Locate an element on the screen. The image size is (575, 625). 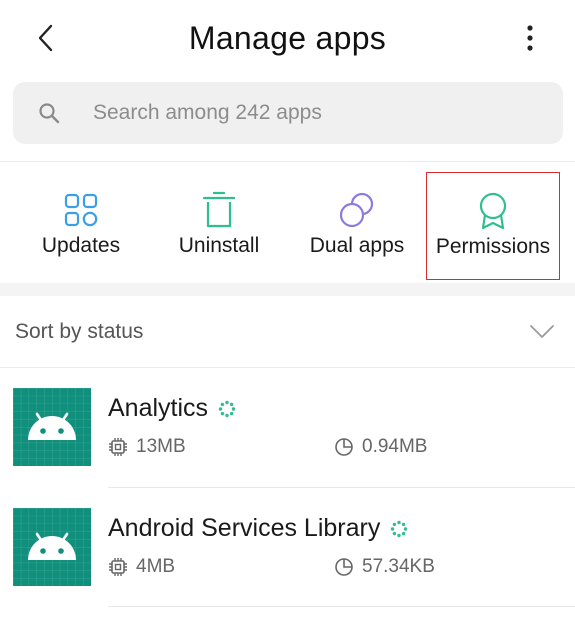
cache-size: 57.34KB is located at coordinates (398, 566).